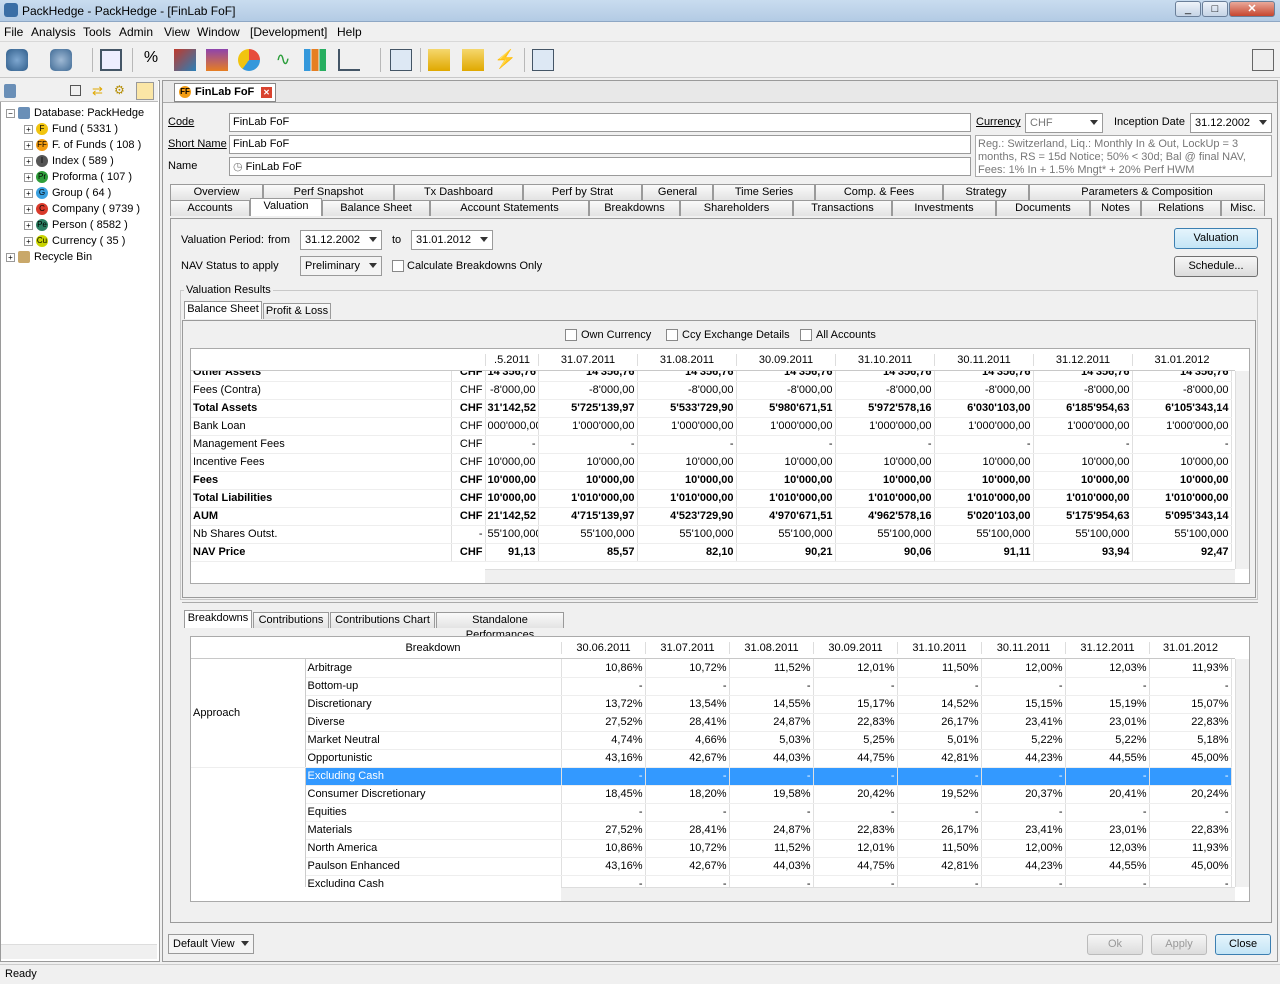 This screenshot has height=984, width=1280. I want to click on balance-cell: 31'142,52, so click(512, 408).